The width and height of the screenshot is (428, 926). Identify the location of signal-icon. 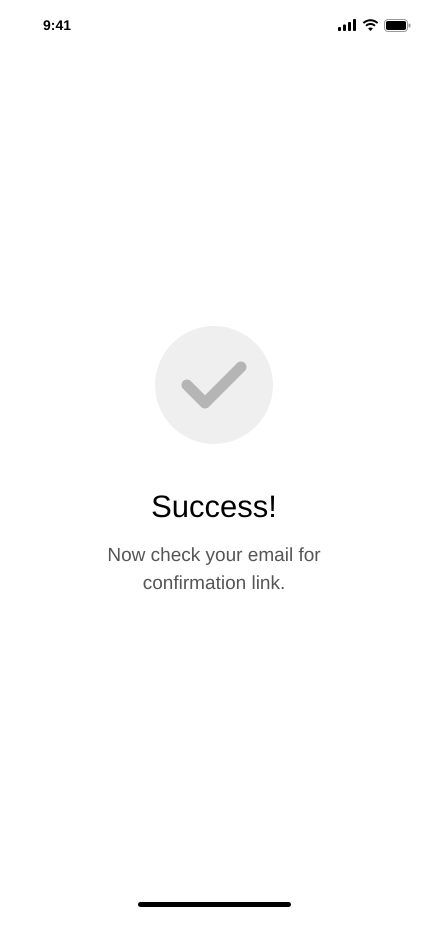
(347, 25).